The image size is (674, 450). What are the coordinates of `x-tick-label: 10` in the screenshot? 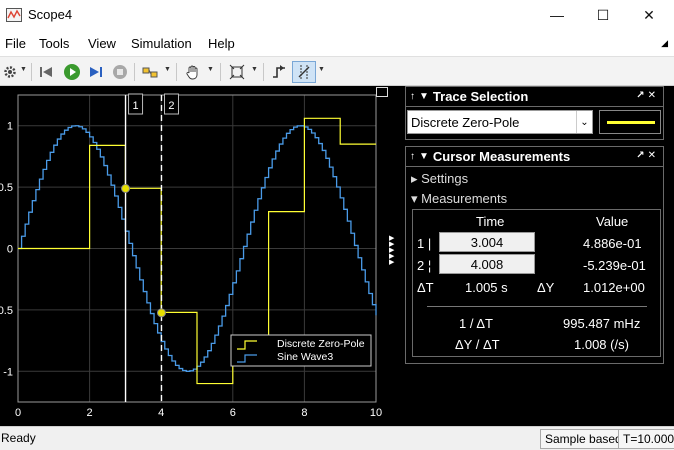 It's located at (376, 413).